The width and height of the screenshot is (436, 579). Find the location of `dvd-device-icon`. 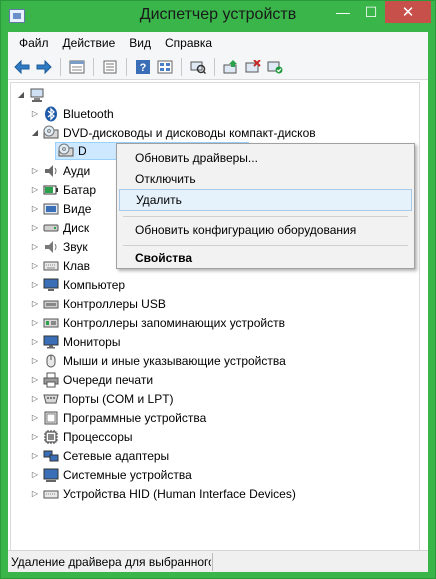

dvd-device-icon is located at coordinates (66, 151).